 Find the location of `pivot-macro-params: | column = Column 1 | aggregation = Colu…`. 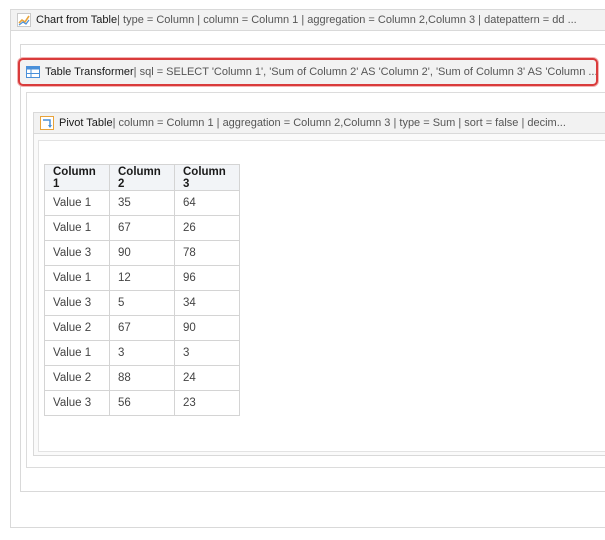

pivot-macro-params: | column = Column 1 | aggregation = Colu… is located at coordinates (339, 123).